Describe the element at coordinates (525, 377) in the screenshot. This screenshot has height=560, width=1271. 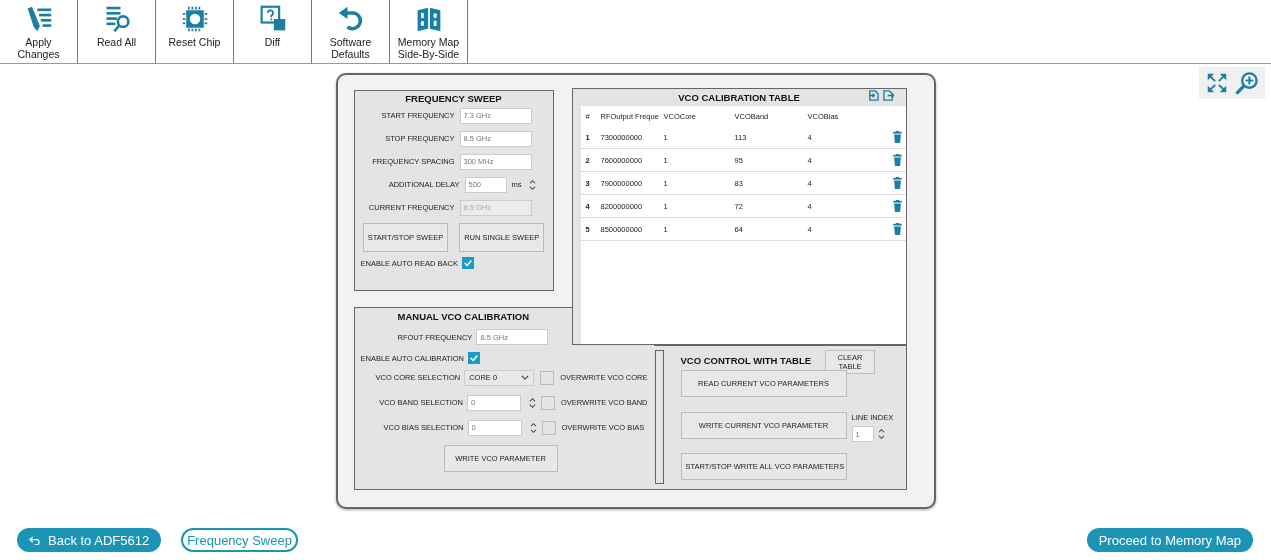
I see `chevron-down-icon` at that location.